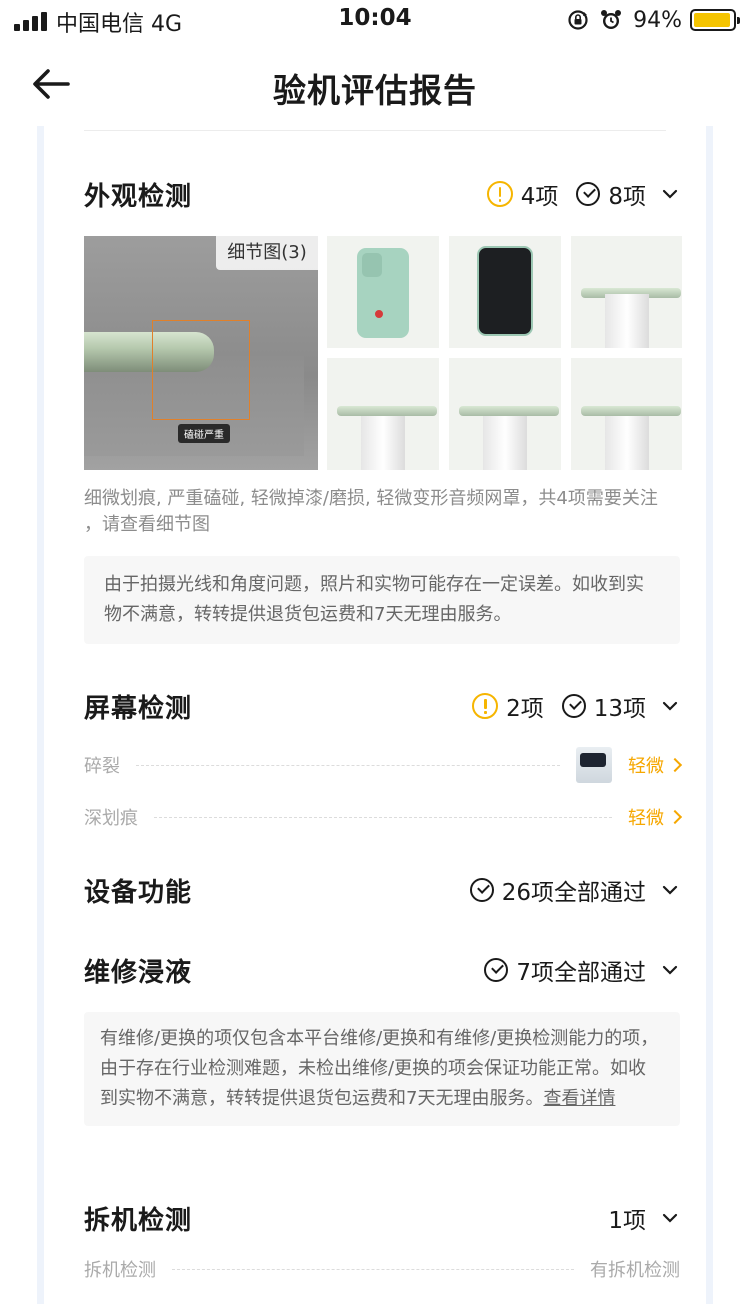 The image size is (750, 1304). What do you see at coordinates (111, 818) in the screenshot?
I see `row-label: 深划痕` at bounding box center [111, 818].